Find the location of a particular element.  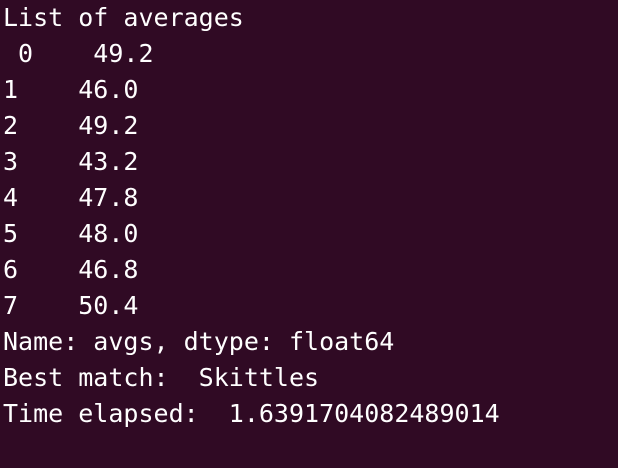

terminal-line-series-row: 5 48.0 is located at coordinates (71, 233).